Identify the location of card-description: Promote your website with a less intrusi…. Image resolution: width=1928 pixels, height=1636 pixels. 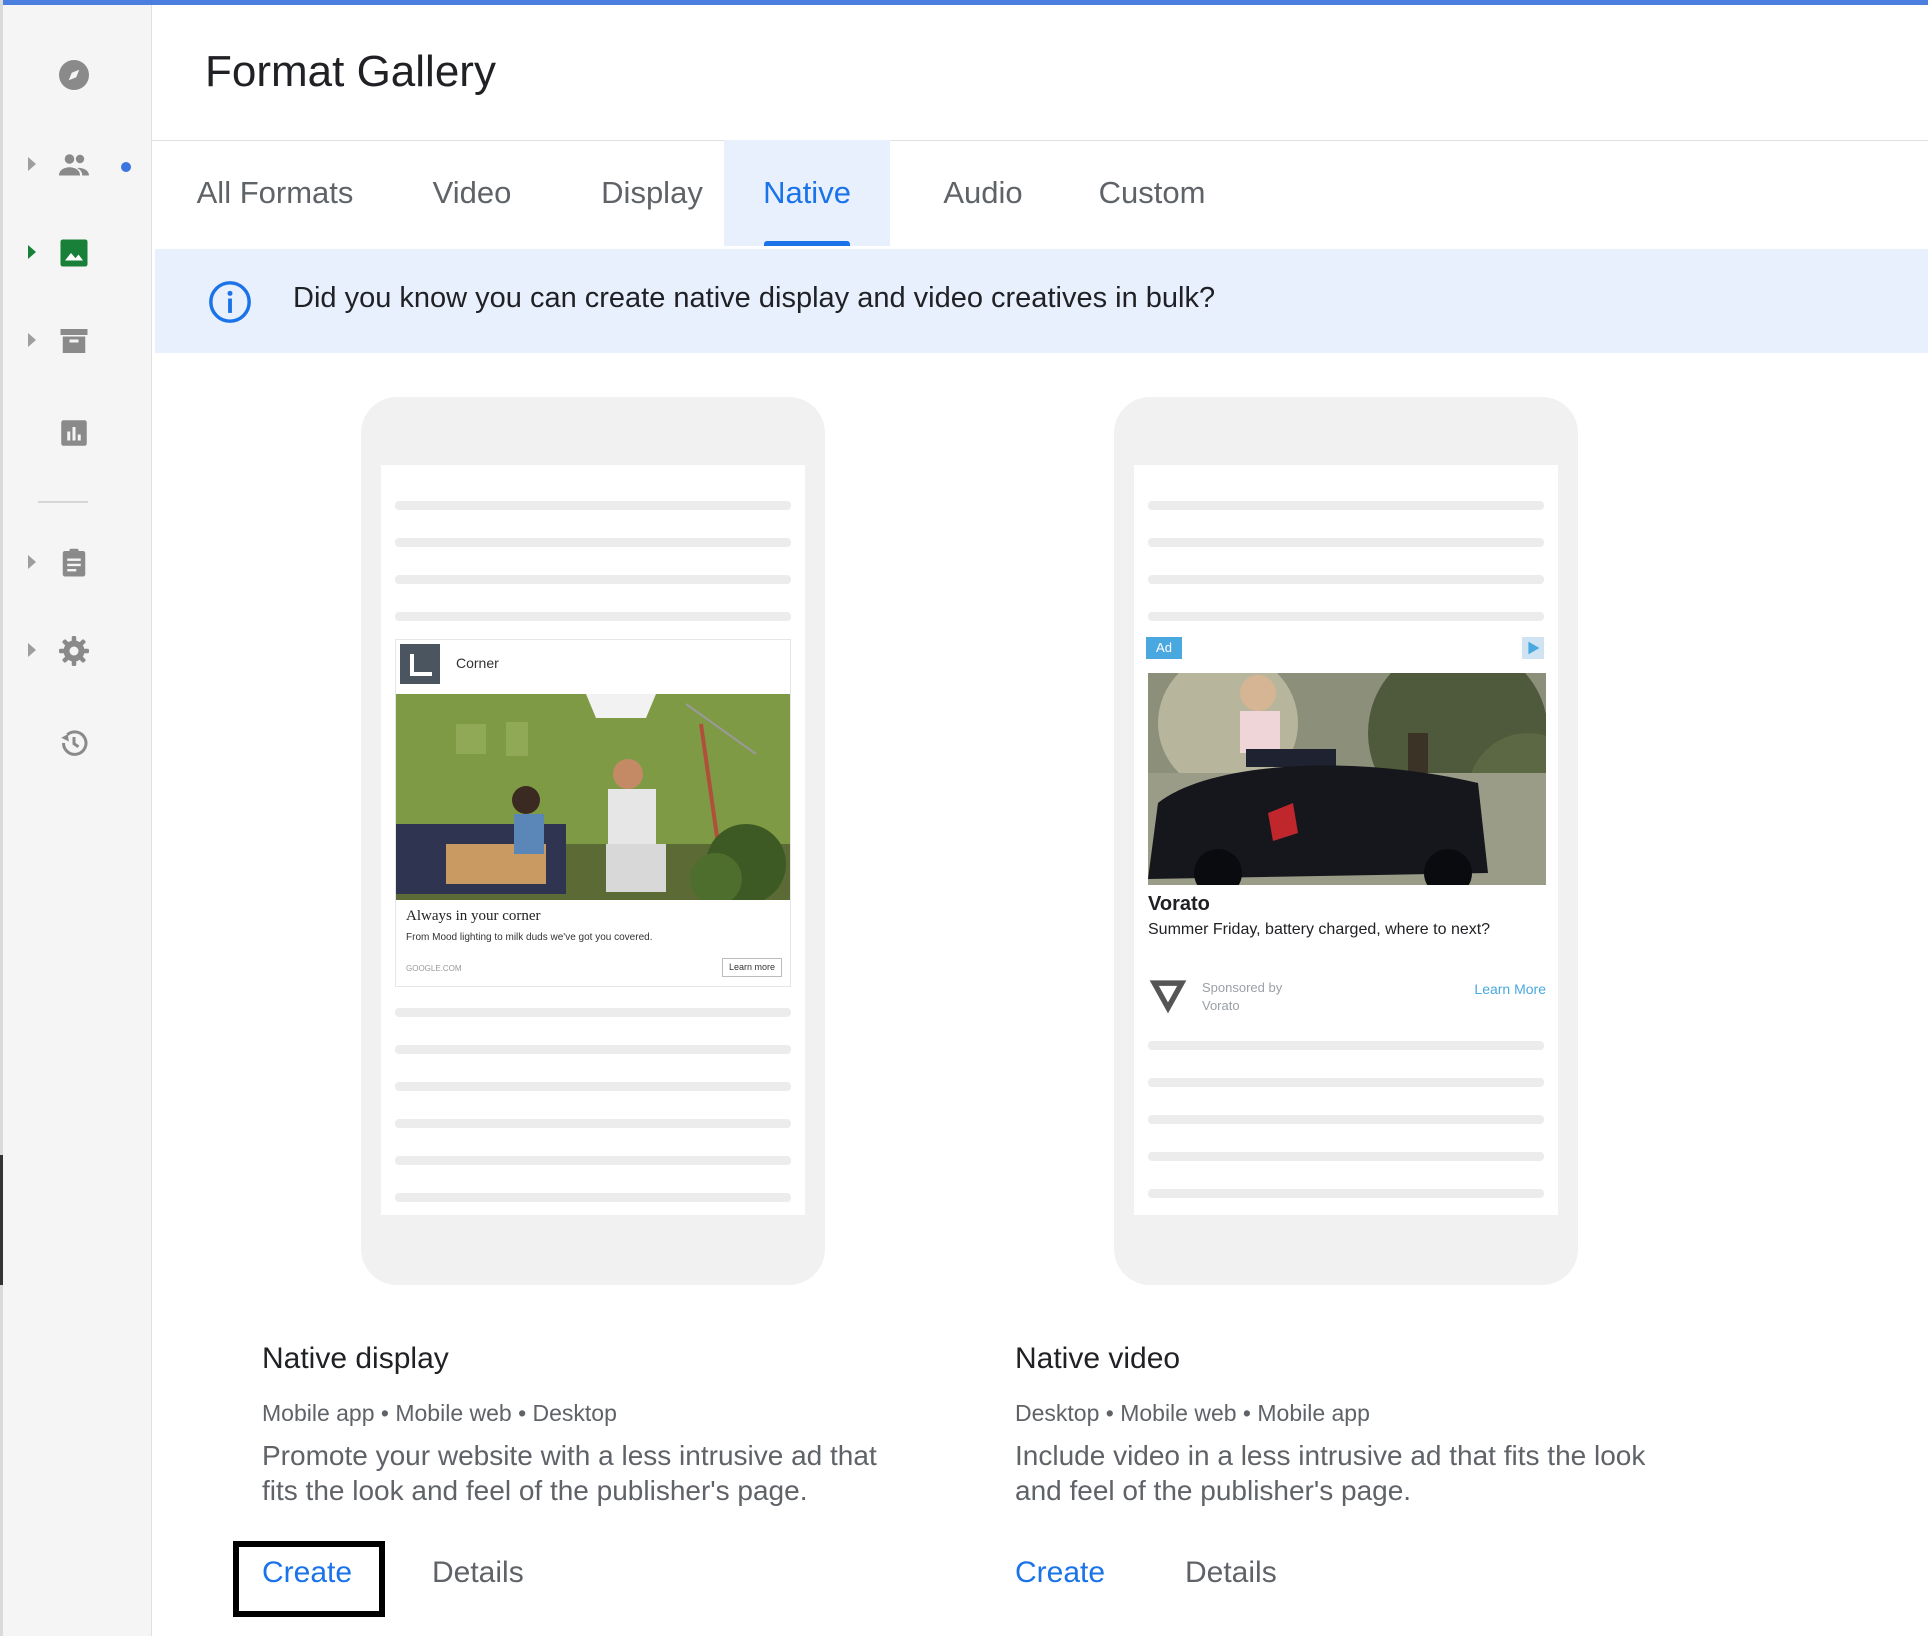
(602, 1473).